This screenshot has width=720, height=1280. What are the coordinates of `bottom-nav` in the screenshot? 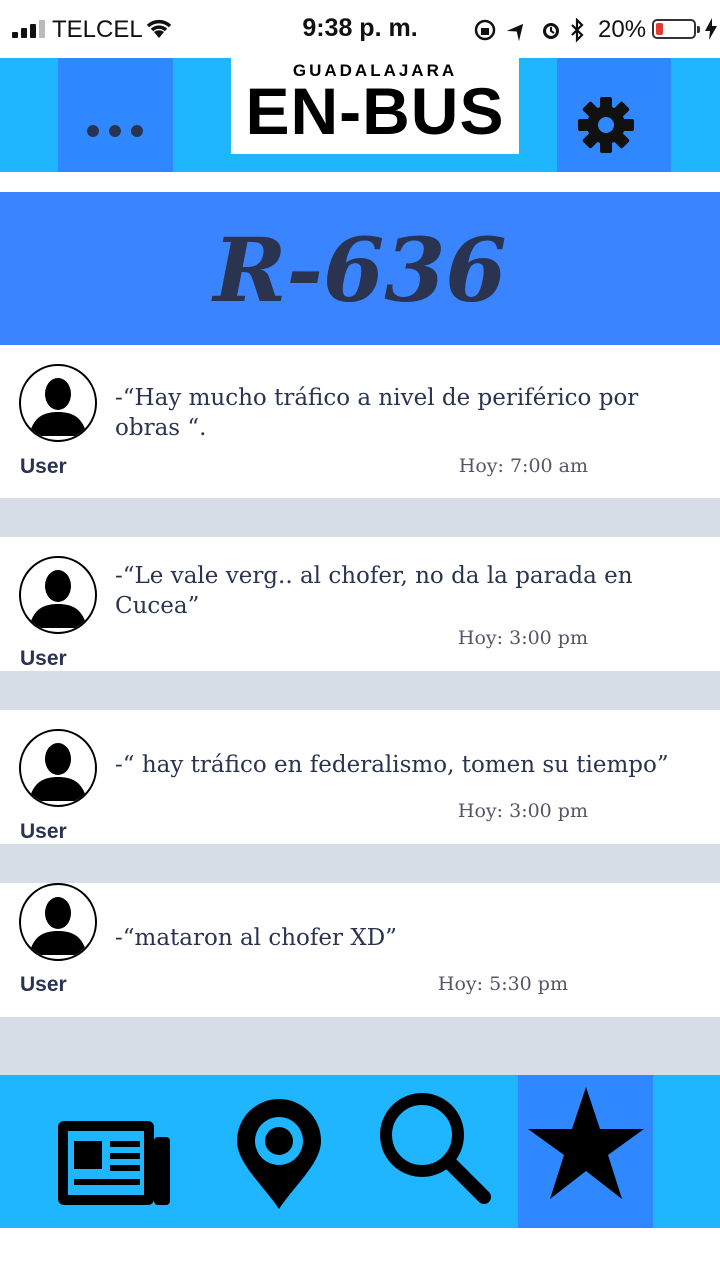 It's located at (360, 1151).